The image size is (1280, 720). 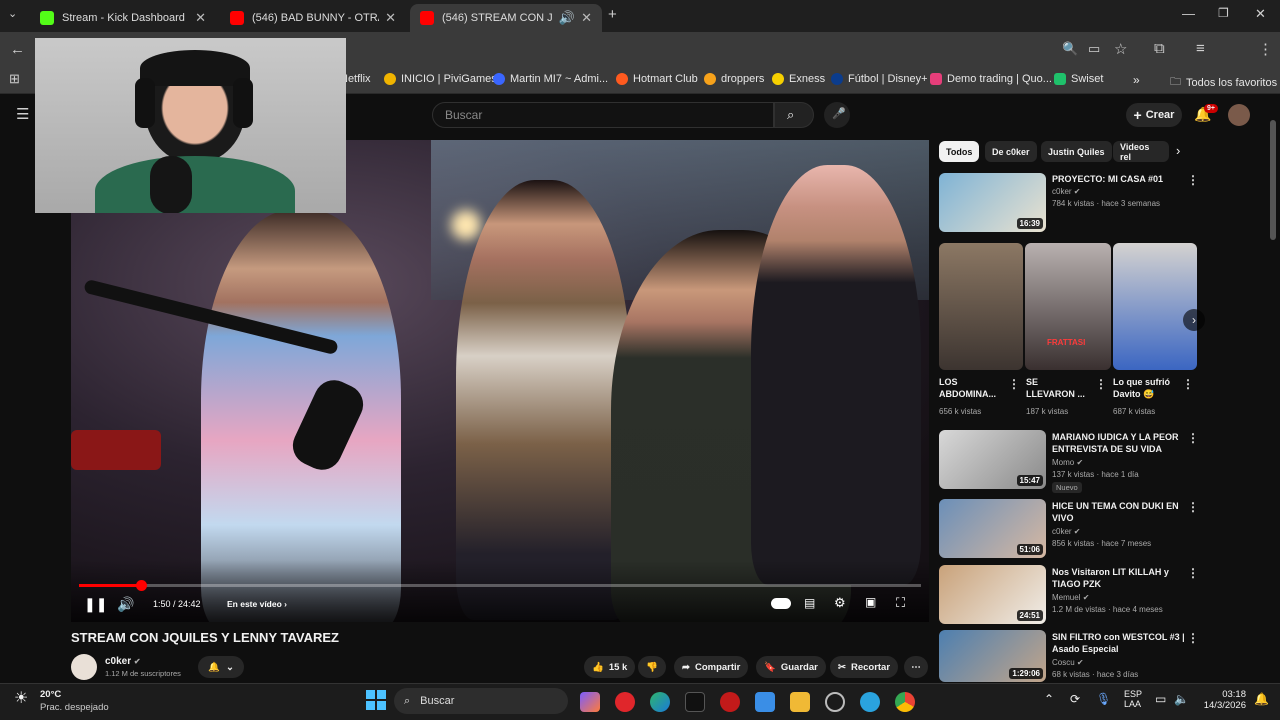 What do you see at coordinates (1223, 700) in the screenshot?
I see `clock: 03:18 14/3/2026` at bounding box center [1223, 700].